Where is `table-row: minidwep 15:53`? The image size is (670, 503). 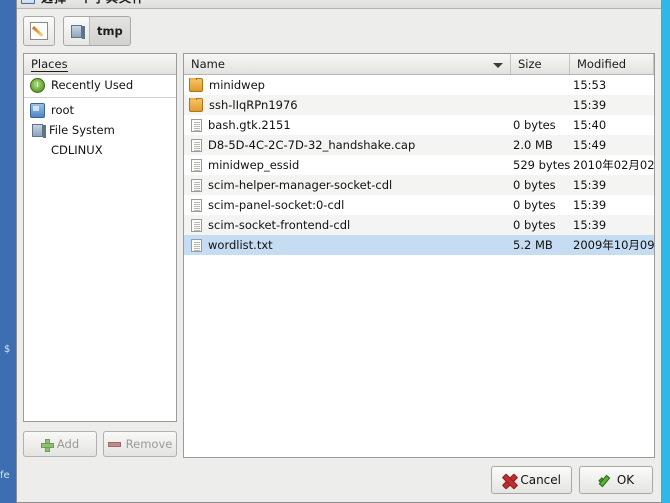 table-row: minidwep 15:53 is located at coordinates (419, 85).